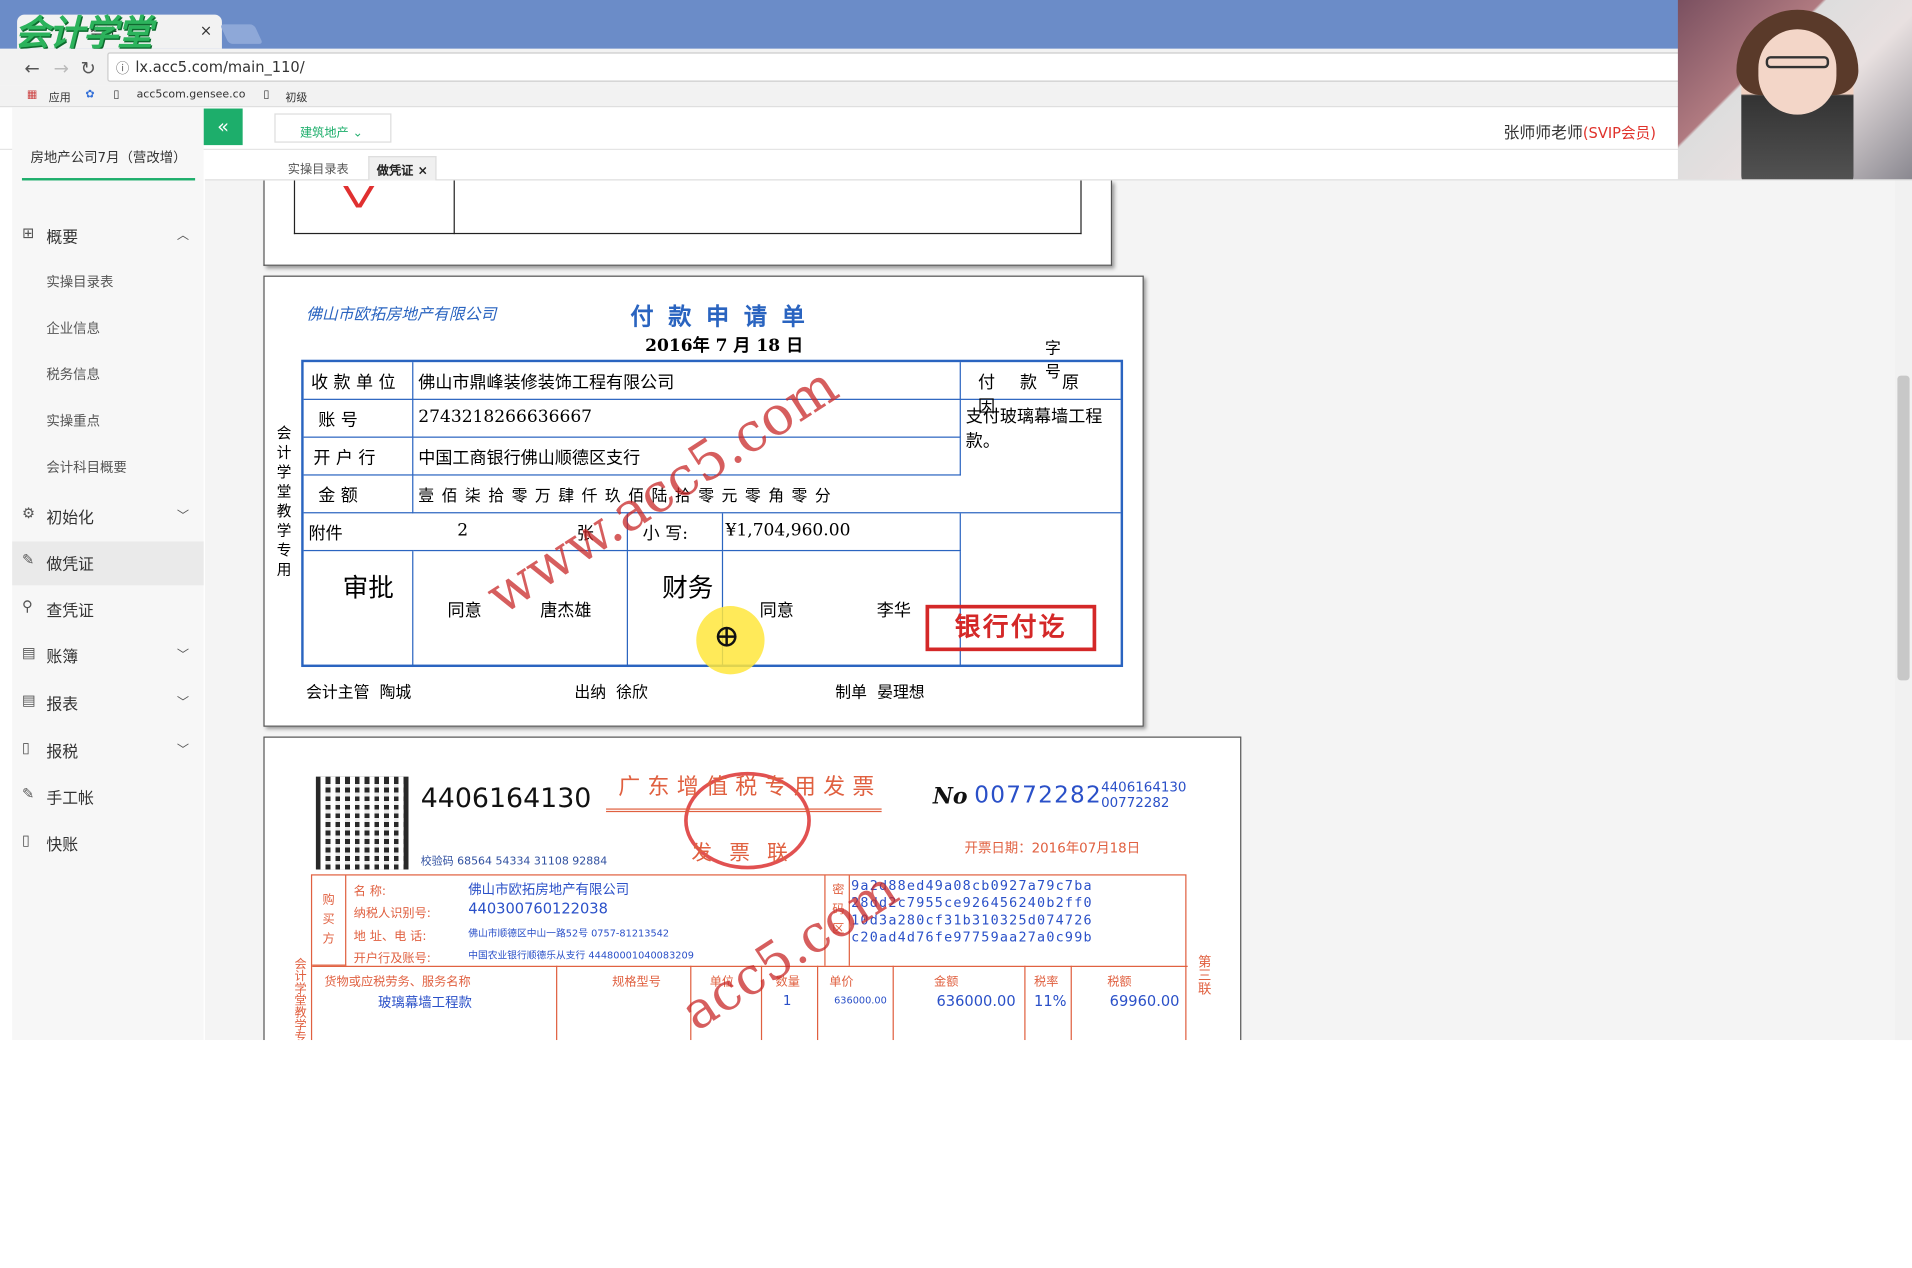  What do you see at coordinates (28, 233) in the screenshot?
I see `grid-icon: ⊞` at bounding box center [28, 233].